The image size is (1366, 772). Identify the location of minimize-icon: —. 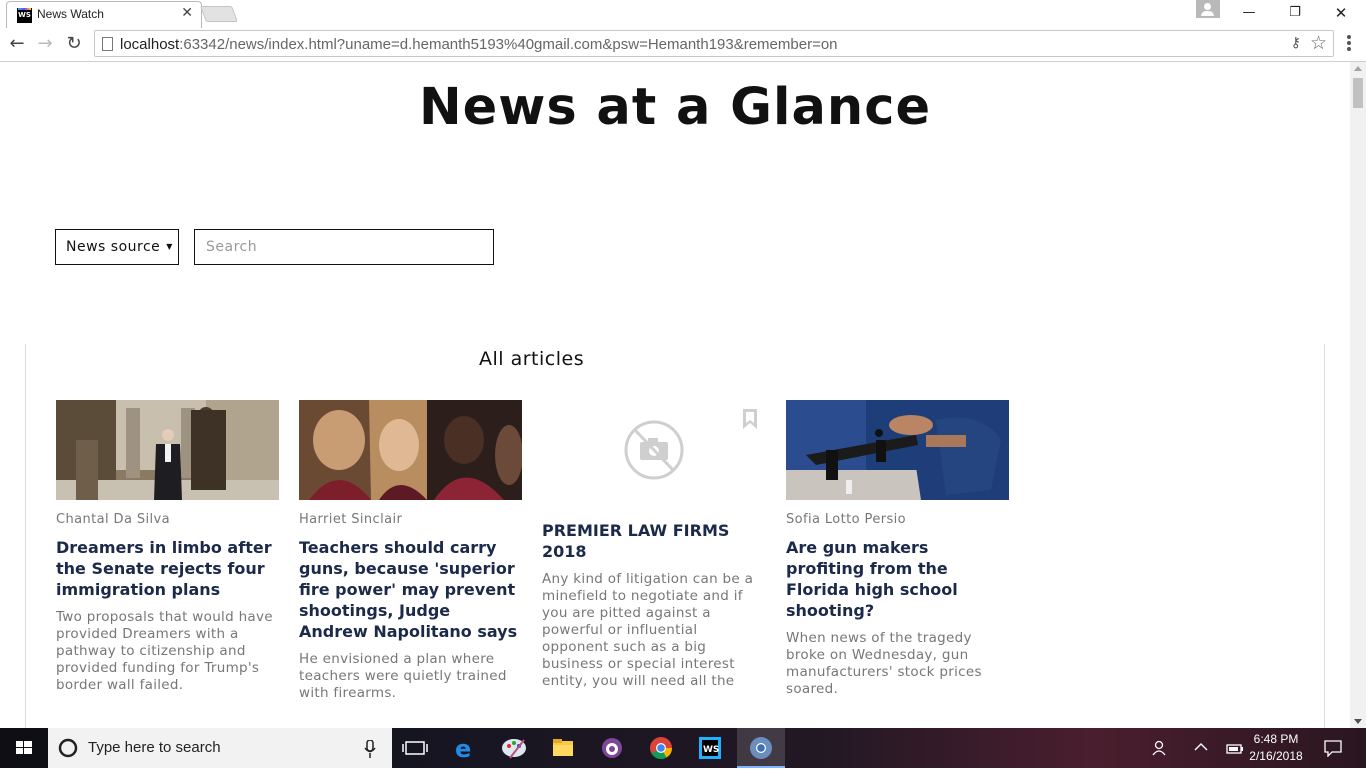
(1249, 13).